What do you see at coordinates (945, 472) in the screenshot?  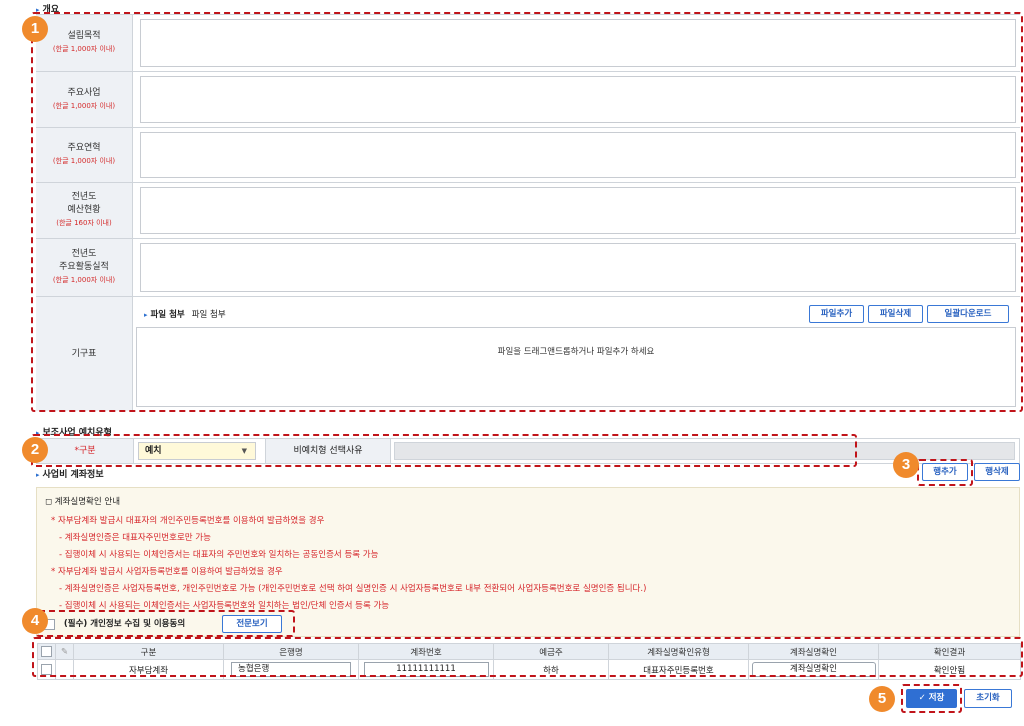 I see `add-row-button: 행추가` at bounding box center [945, 472].